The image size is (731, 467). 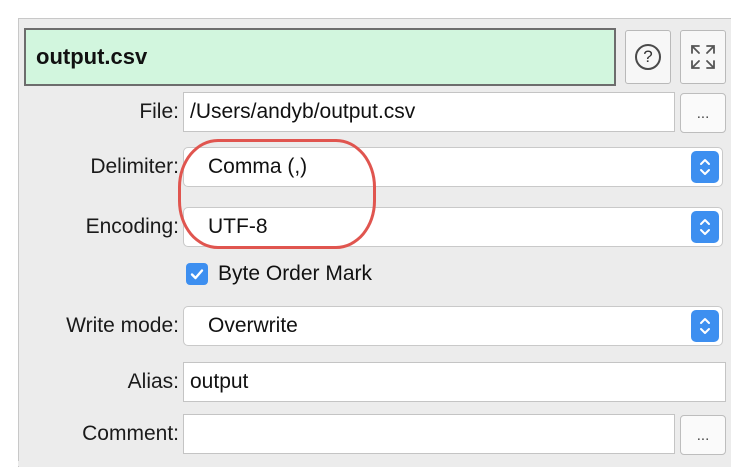 I want to click on outer-background-left, so click(x=9, y=233).